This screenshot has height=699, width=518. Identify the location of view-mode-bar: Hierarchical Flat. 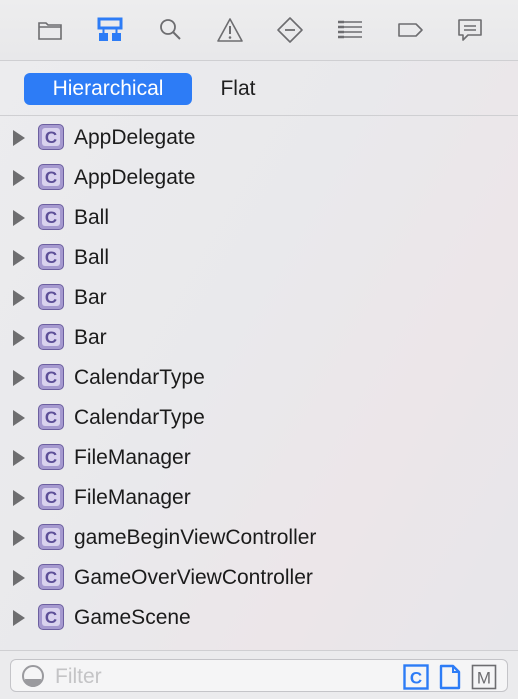
(259, 88).